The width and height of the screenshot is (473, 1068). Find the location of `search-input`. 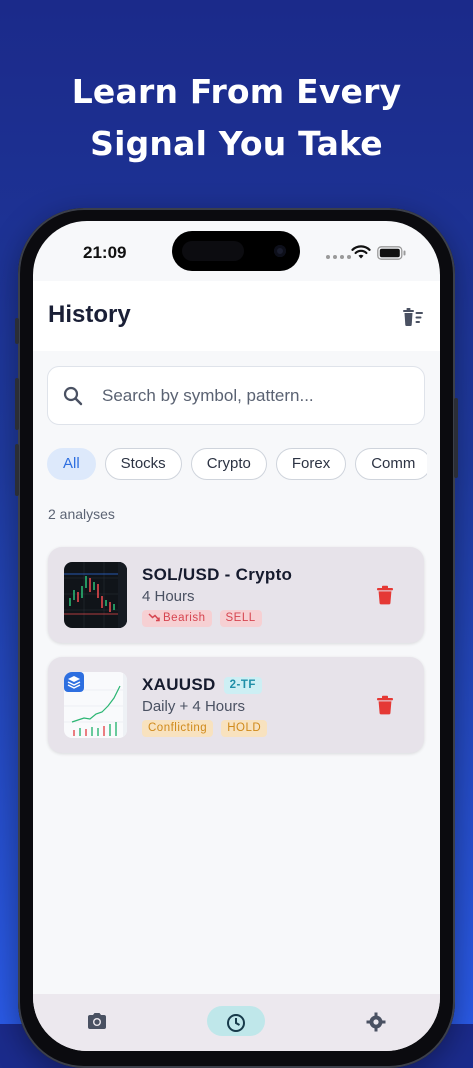

search-input is located at coordinates (252, 396).